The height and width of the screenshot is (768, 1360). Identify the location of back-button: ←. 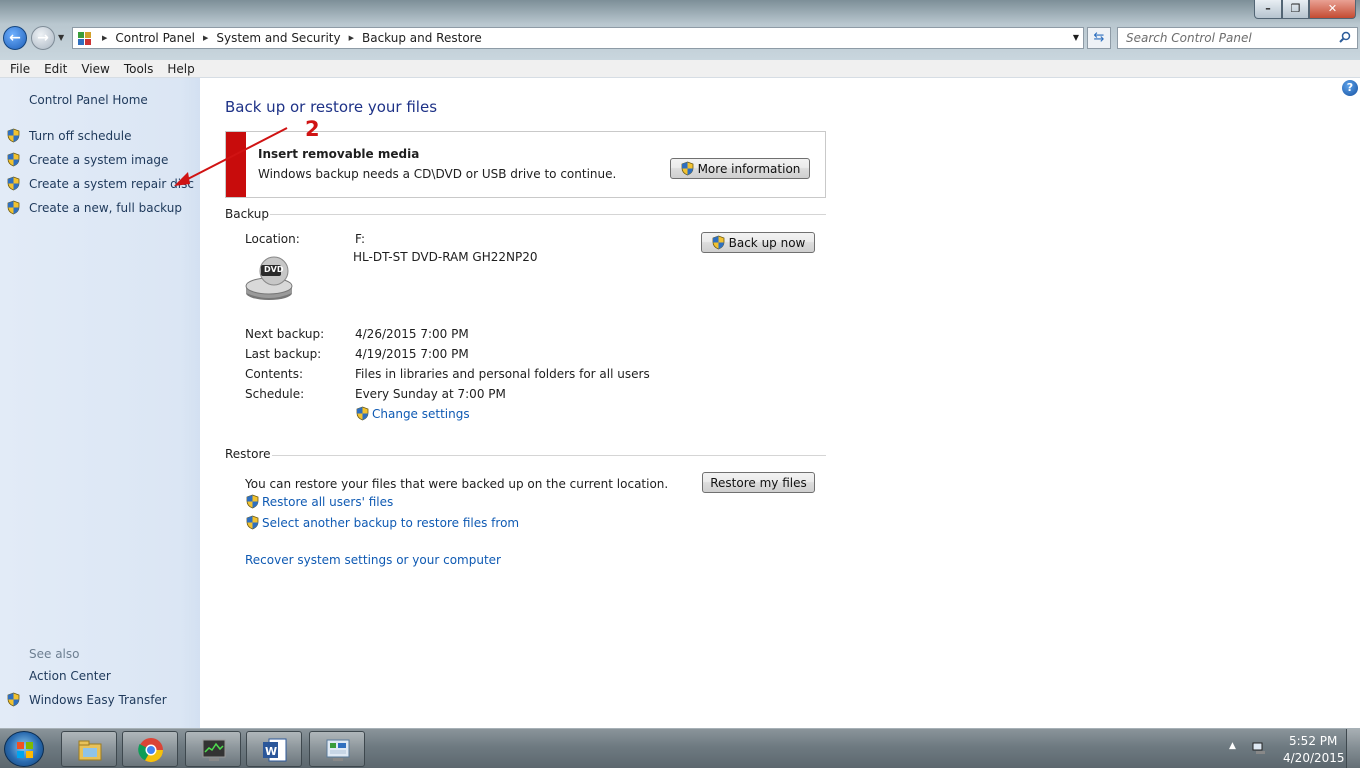
(15, 38).